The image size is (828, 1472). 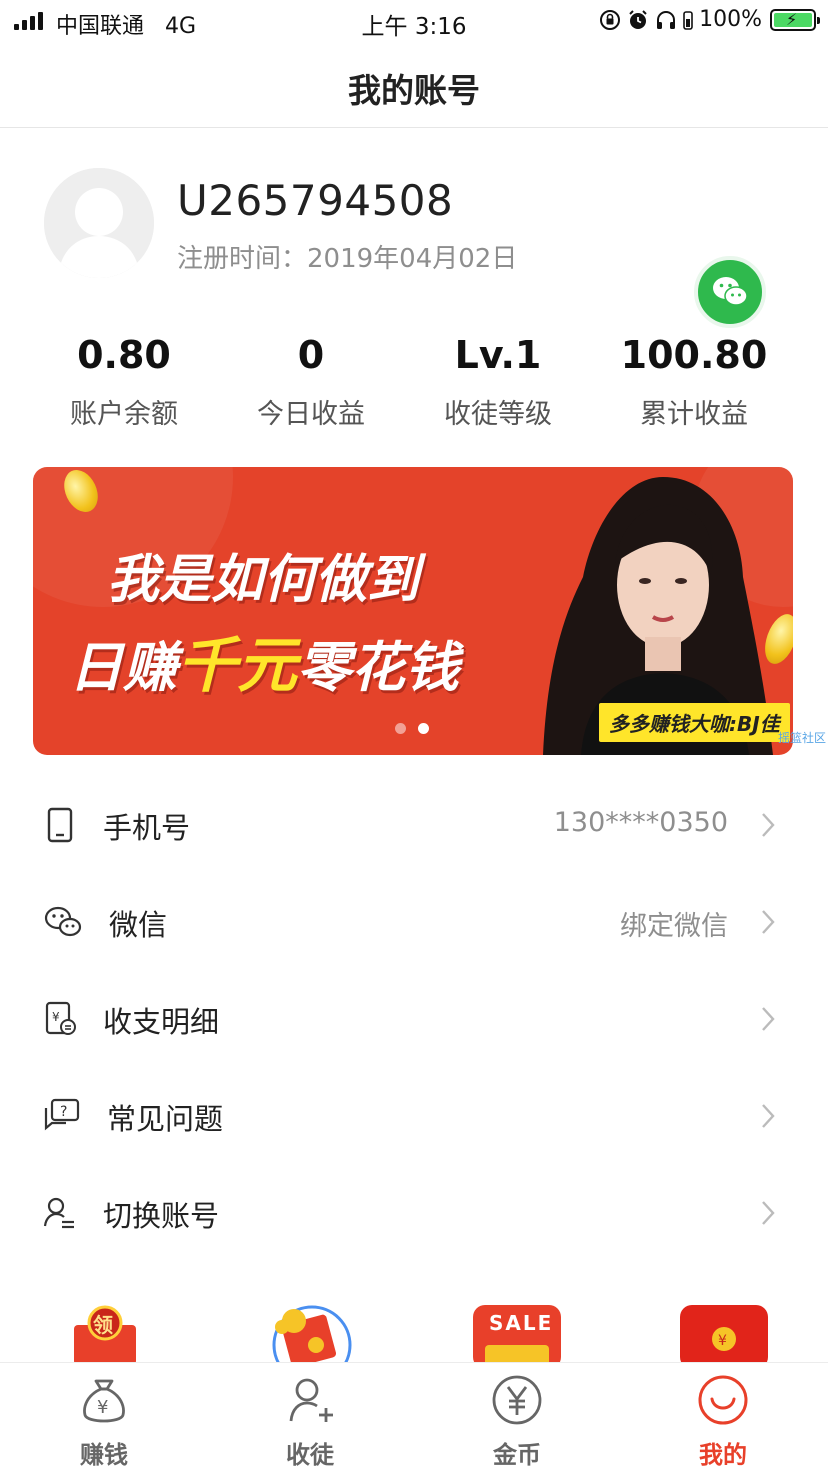 What do you see at coordinates (674, 926) in the screenshot?
I see `menu-value: 绑定微信` at bounding box center [674, 926].